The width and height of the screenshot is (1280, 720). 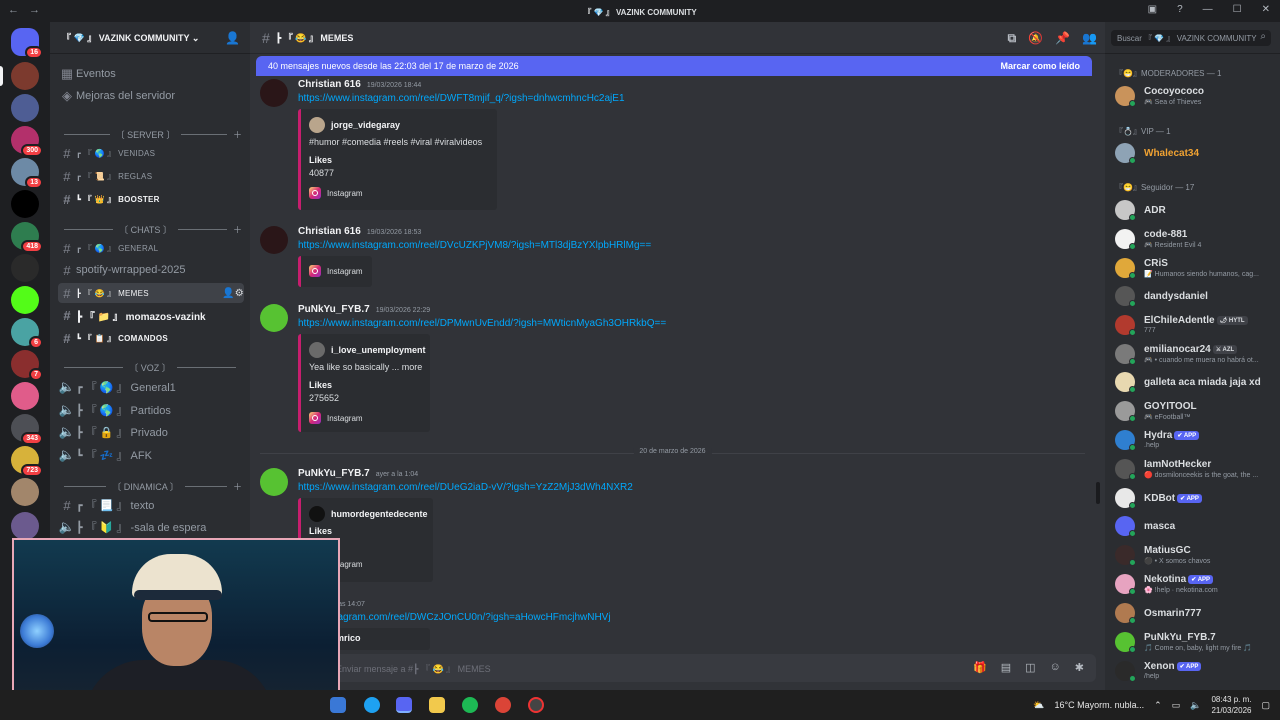 What do you see at coordinates (1195, 411) in the screenshot?
I see `member-item: GOYITOOL 🎮 eFootball™` at bounding box center [1195, 411].